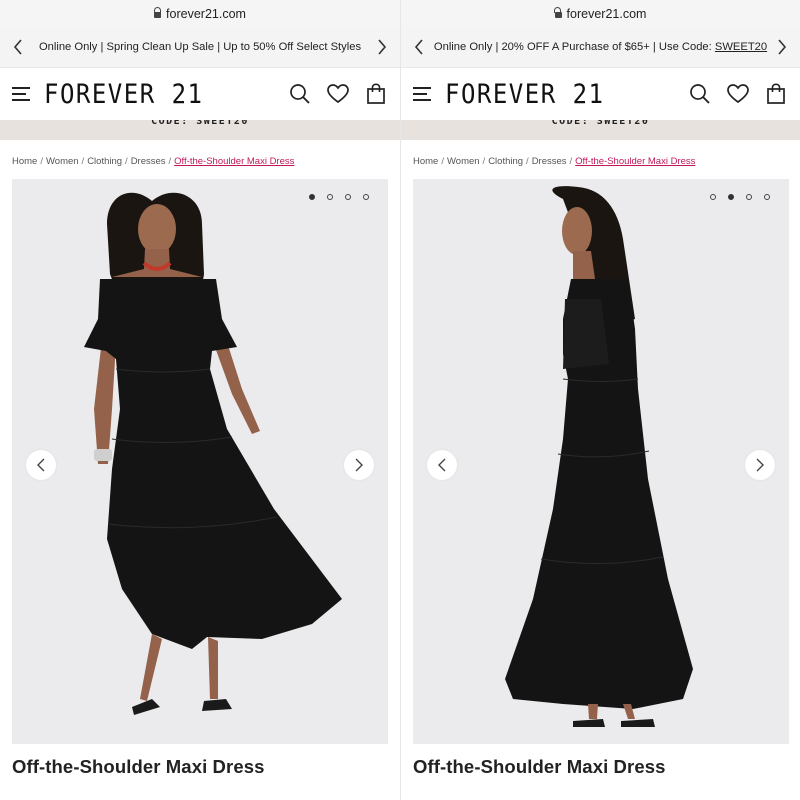 The width and height of the screenshot is (800, 800). What do you see at coordinates (741, 47) in the screenshot?
I see `promo-code: SWEET20` at bounding box center [741, 47].